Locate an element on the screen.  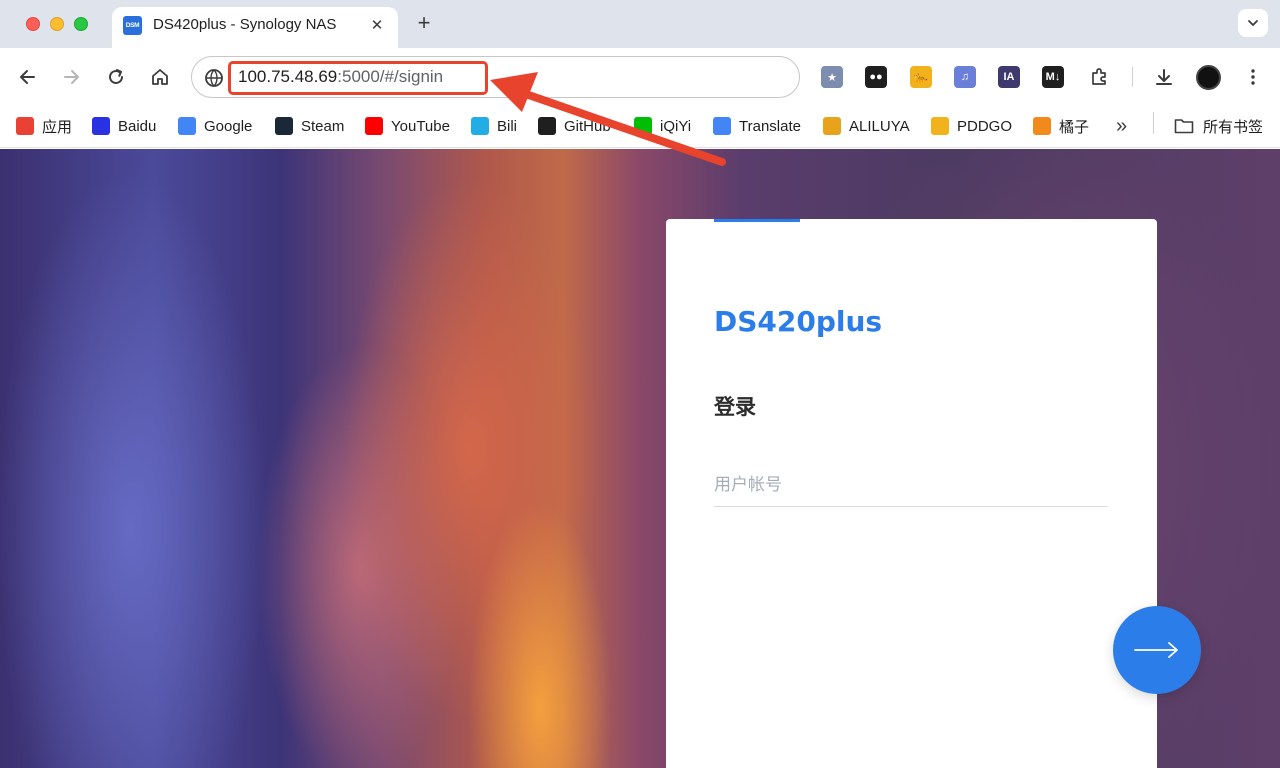
music-extension: ♫ is located at coordinates (965, 77).